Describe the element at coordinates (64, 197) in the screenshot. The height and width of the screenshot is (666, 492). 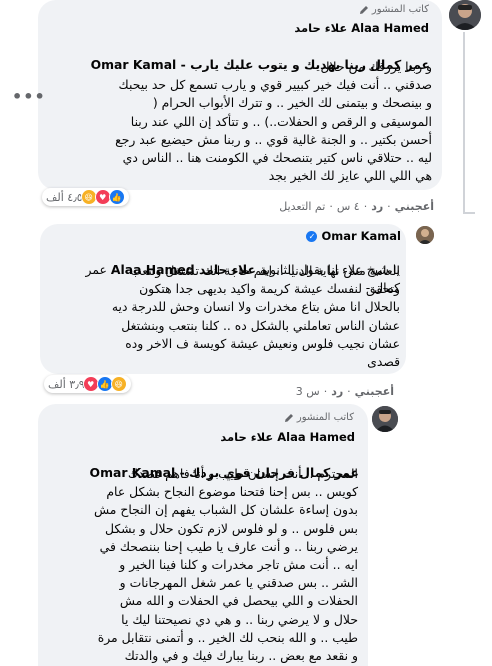
I see `reaction-count: ٤٫٥ ألف` at that location.